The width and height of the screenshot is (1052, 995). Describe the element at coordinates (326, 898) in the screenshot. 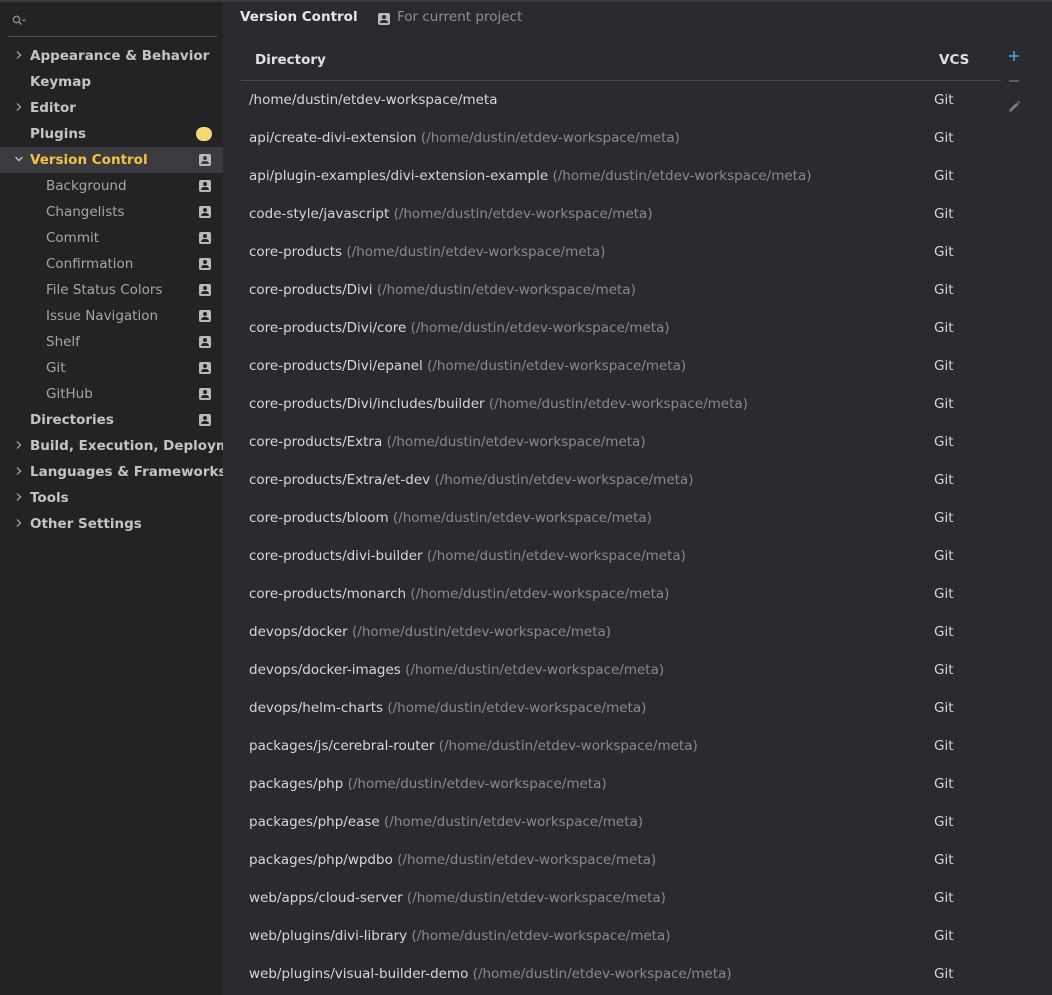

I see `directory-name: web/apps/cloud-server` at that location.